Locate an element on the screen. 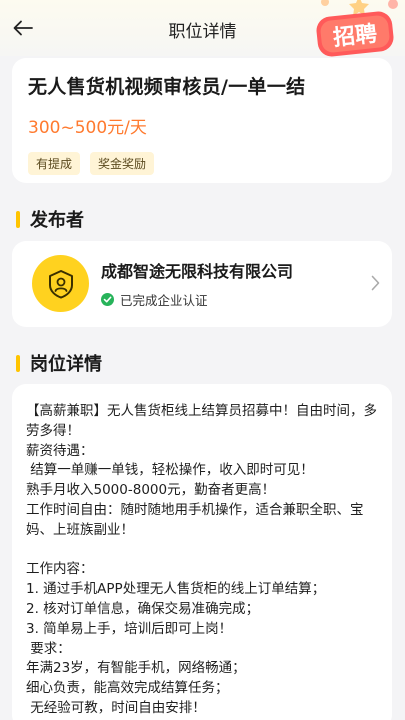 This screenshot has height=720, width=405. job-tag: 奖金奖励 is located at coordinates (122, 163).